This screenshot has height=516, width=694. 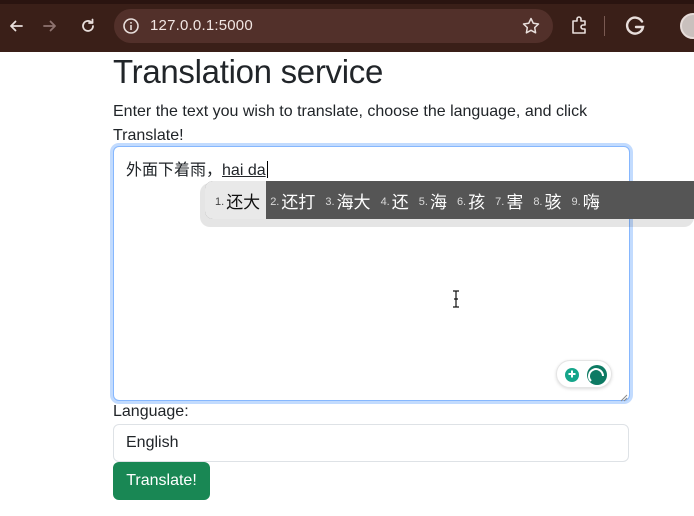 What do you see at coordinates (275, 201) in the screenshot?
I see `candidate-number: 2.` at bounding box center [275, 201].